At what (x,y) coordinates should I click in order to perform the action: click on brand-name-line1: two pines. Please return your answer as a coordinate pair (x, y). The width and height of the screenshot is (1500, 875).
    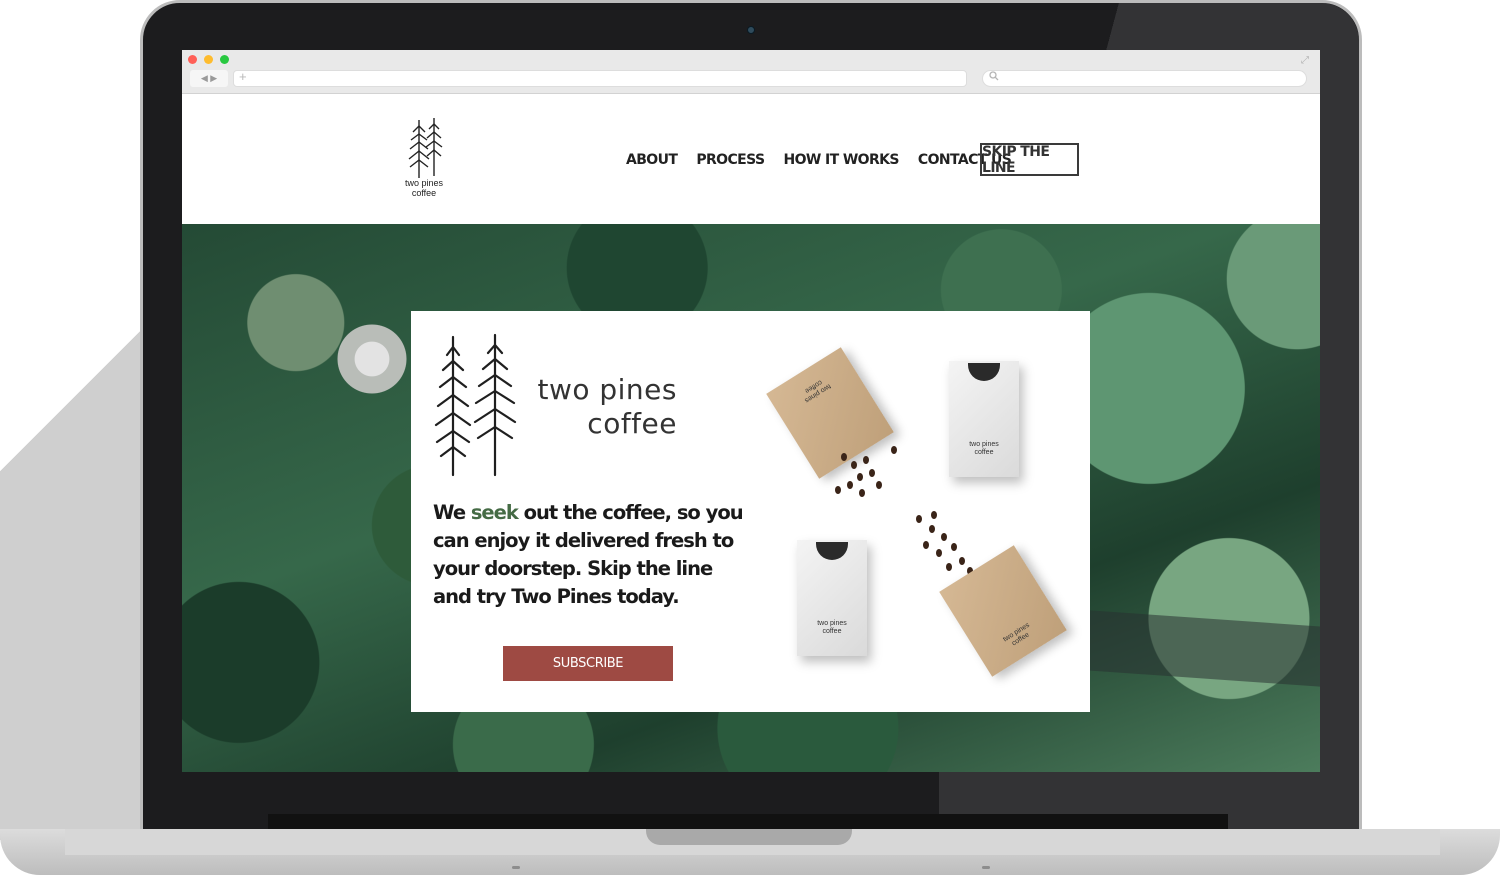
    Looking at the image, I should click on (607, 389).